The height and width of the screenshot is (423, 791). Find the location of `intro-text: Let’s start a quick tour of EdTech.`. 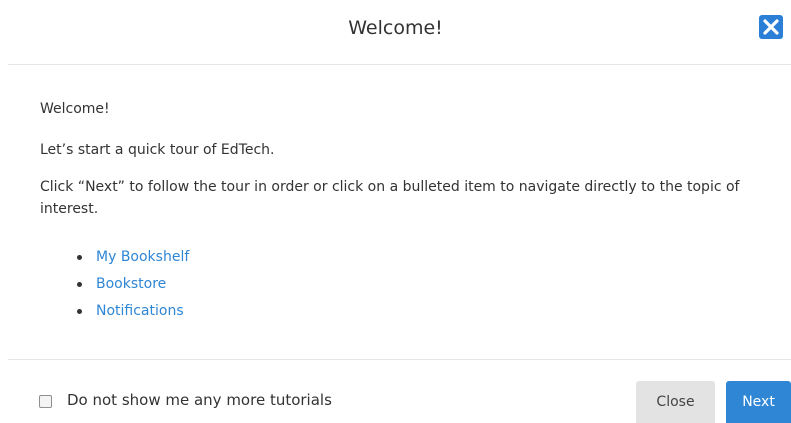

intro-text: Let’s start a quick tour of EdTech. is located at coordinates (157, 150).